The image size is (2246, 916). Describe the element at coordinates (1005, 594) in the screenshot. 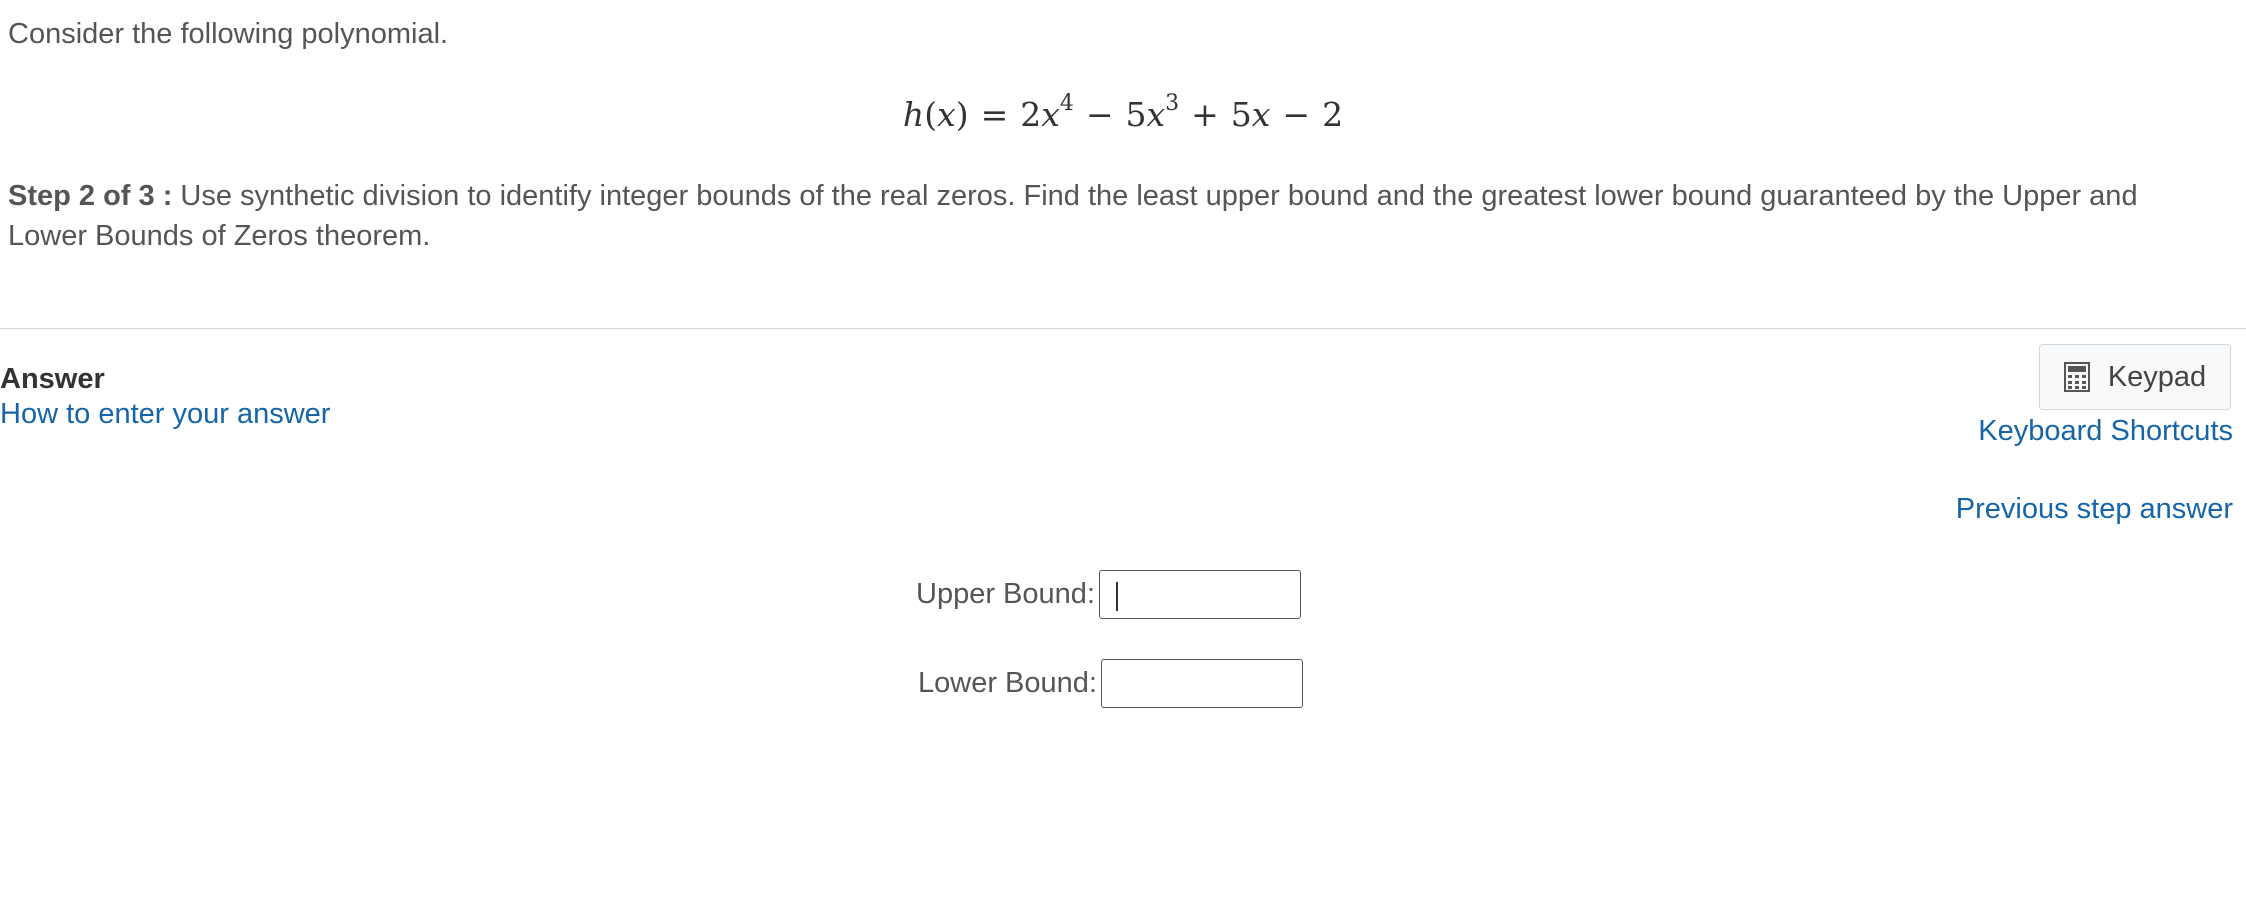

I see `upper-bound-label: Upper Bound:` at that location.